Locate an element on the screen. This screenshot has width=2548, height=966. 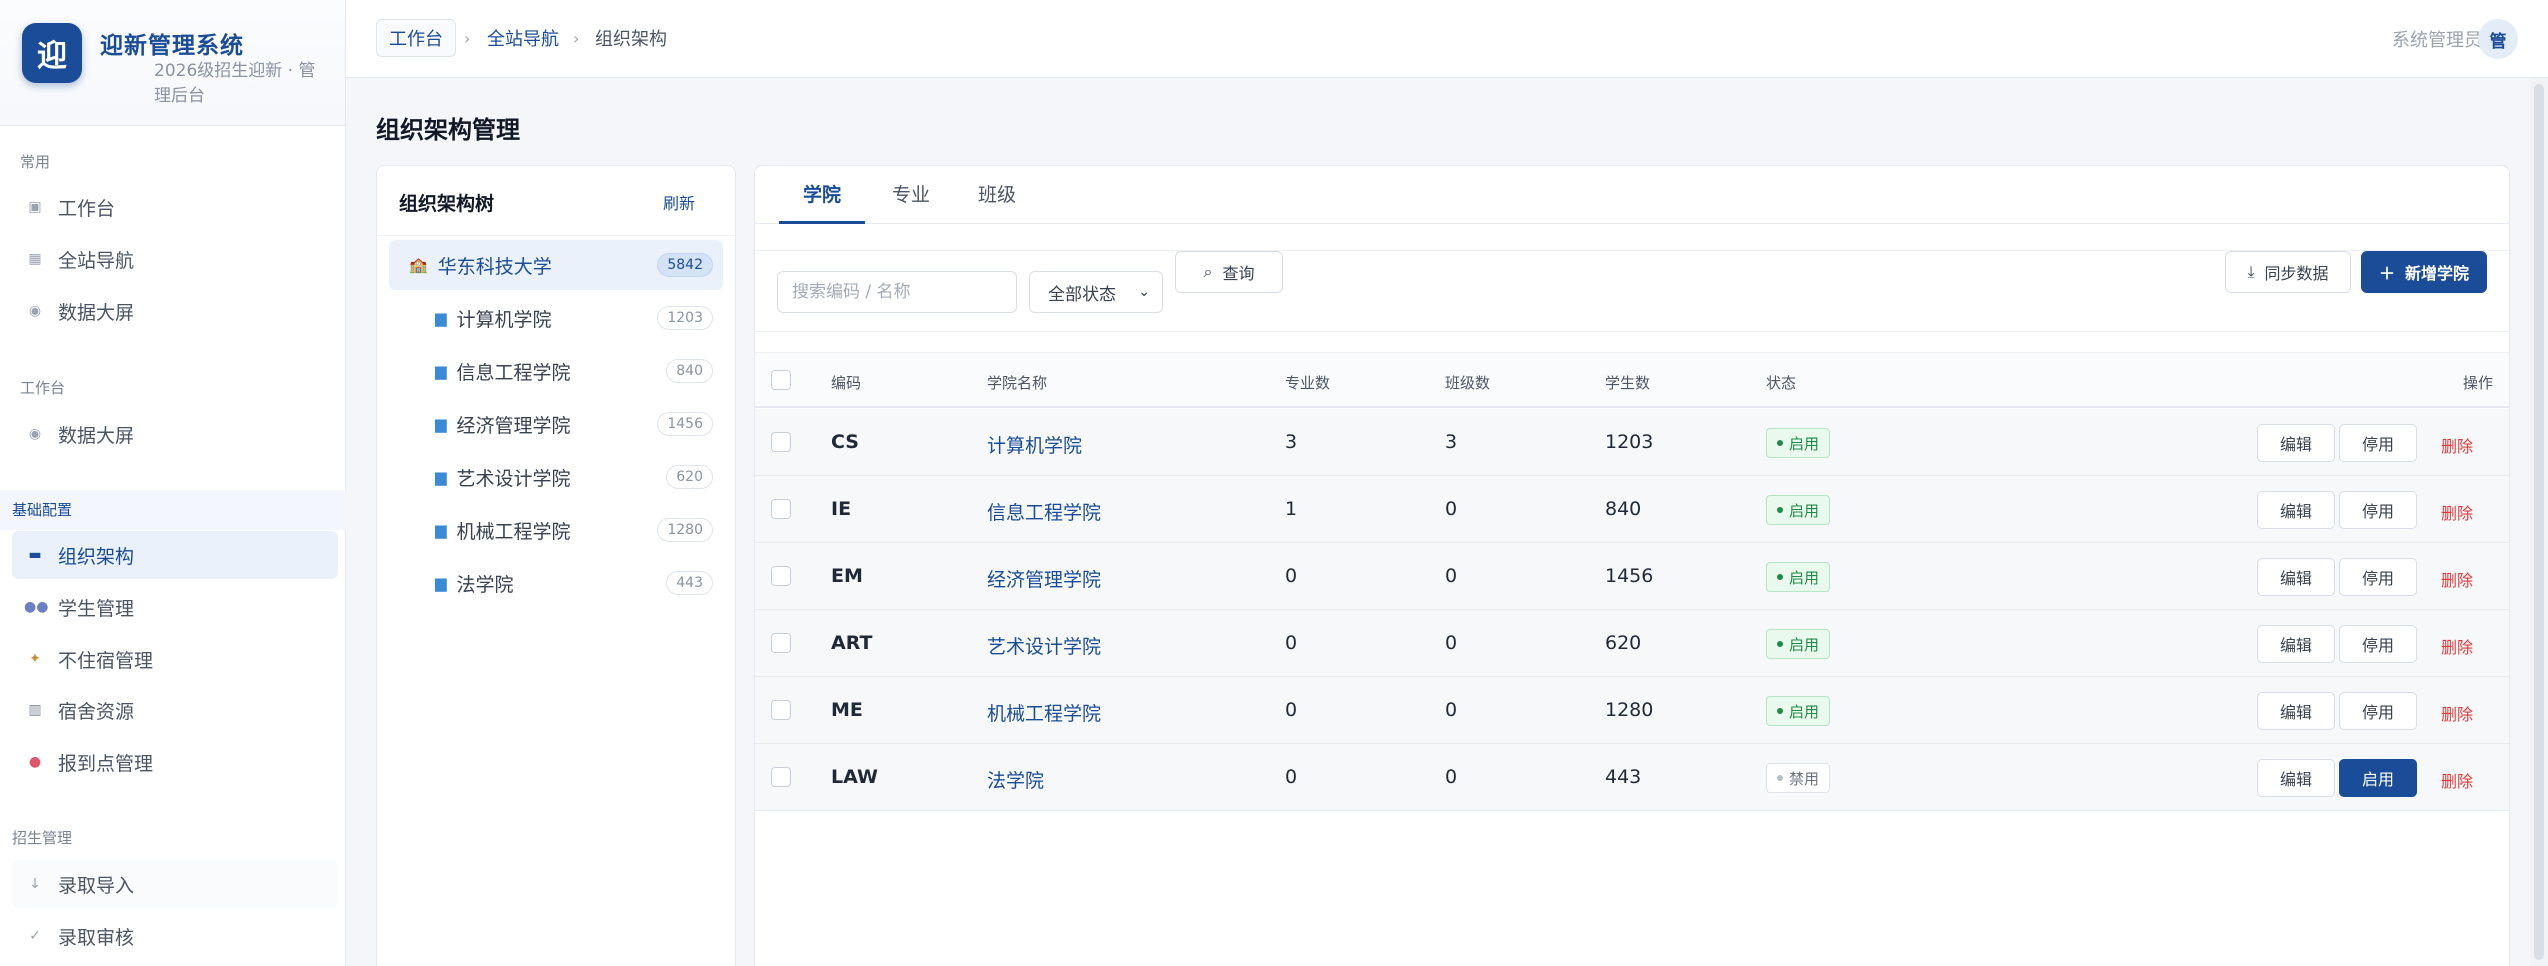
page-scrollbar is located at coordinates (2539, 522).